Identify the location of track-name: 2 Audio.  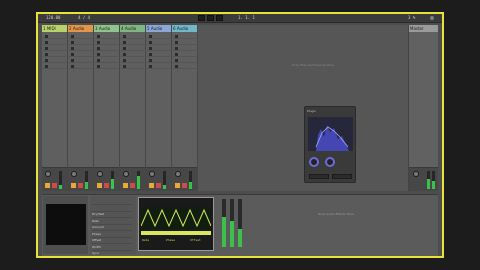
(80, 28).